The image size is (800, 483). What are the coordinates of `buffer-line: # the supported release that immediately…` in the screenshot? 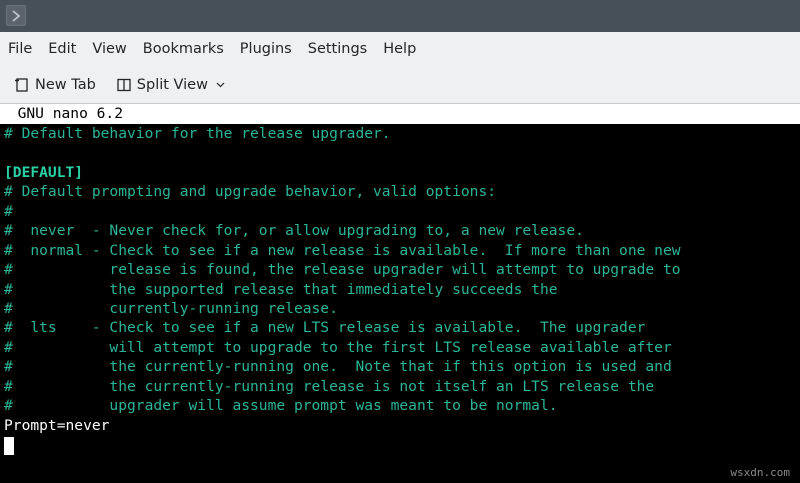 It's located at (281, 289).